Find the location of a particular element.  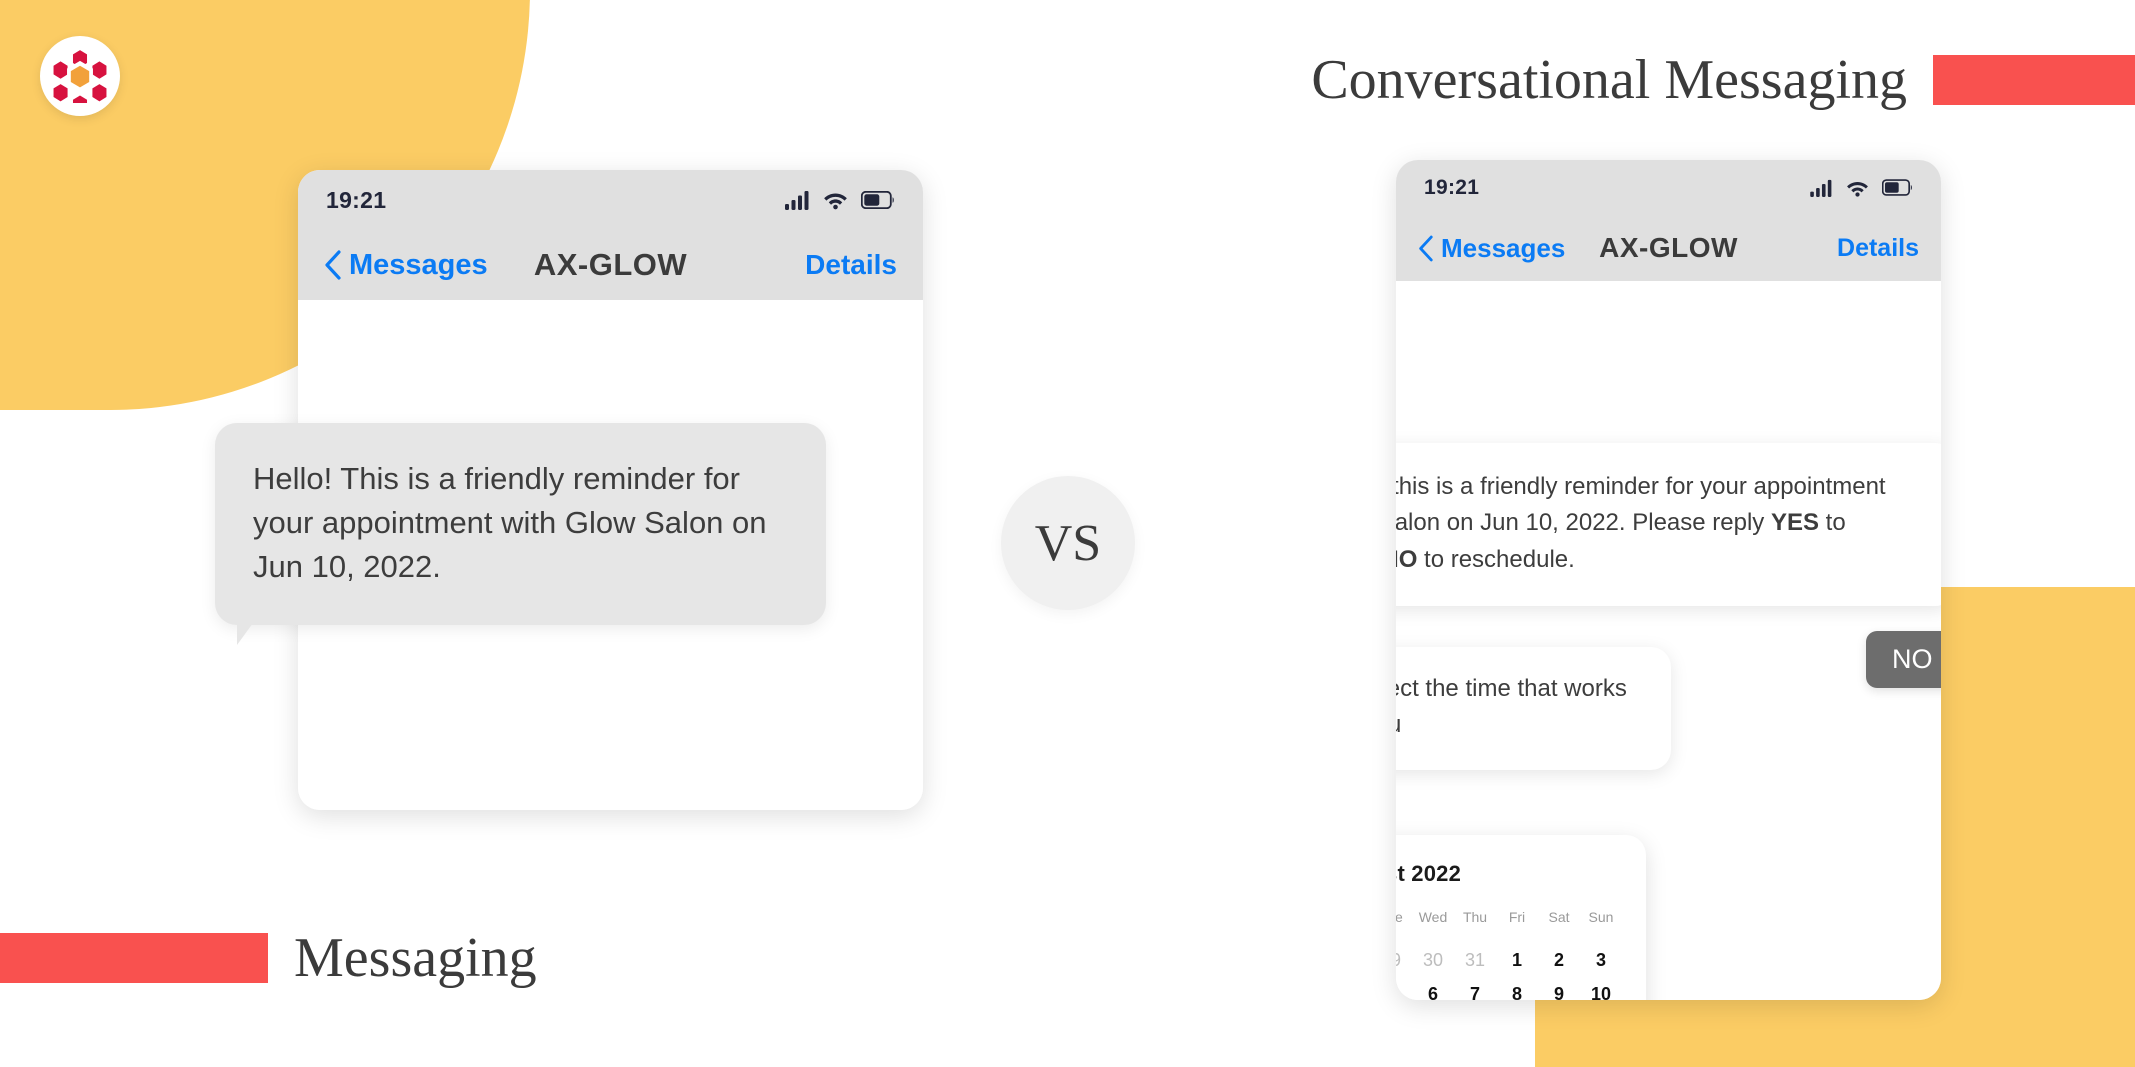

calendar-day: 5 is located at coordinates (1404, 988).